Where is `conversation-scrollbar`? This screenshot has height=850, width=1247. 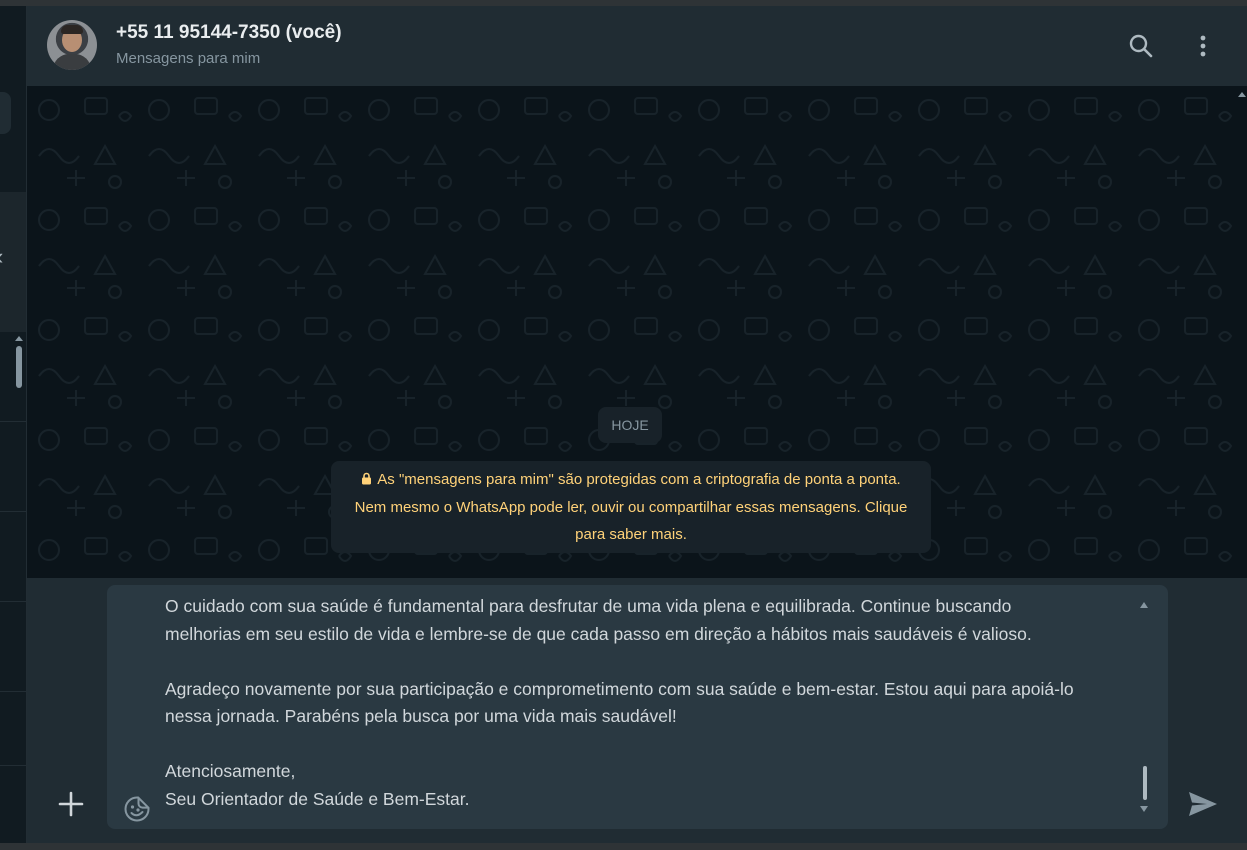
conversation-scrollbar is located at coordinates (1242, 334).